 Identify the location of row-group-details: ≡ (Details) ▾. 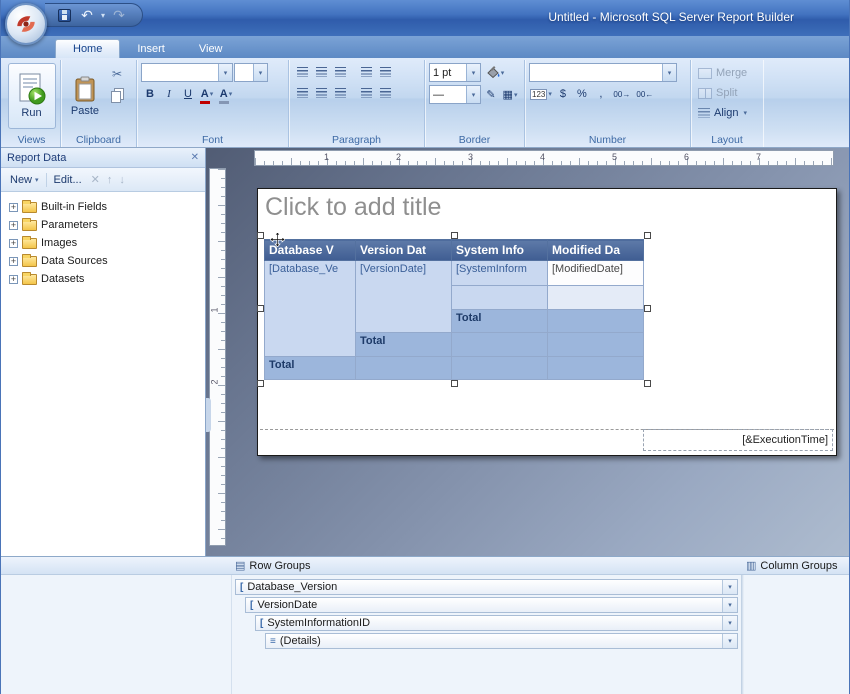
(501, 641).